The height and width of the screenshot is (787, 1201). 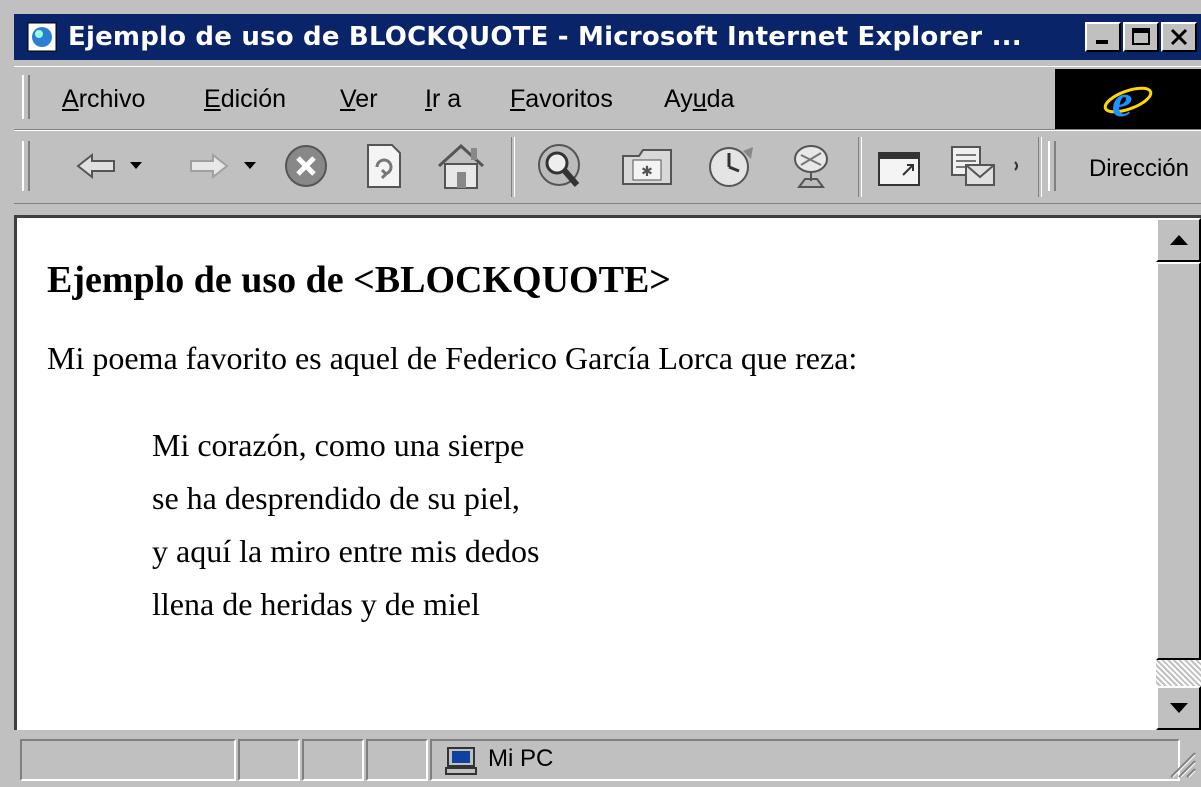 I want to click on toolbar-overflow, so click(x=1017, y=166).